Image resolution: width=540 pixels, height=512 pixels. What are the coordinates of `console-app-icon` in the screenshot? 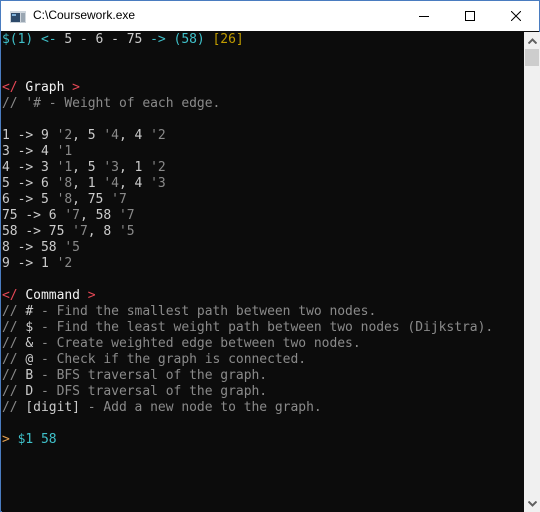 It's located at (18, 16).